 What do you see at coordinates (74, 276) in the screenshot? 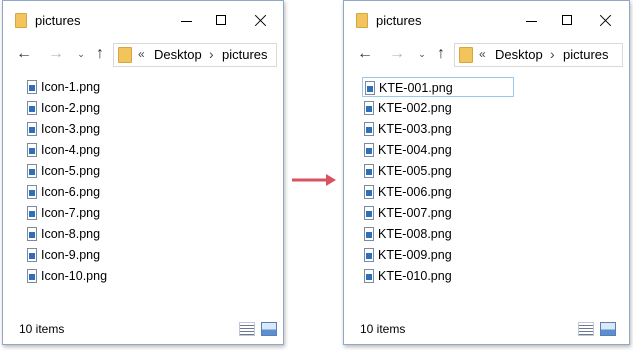
I see `file-name: Icon-10.png` at bounding box center [74, 276].